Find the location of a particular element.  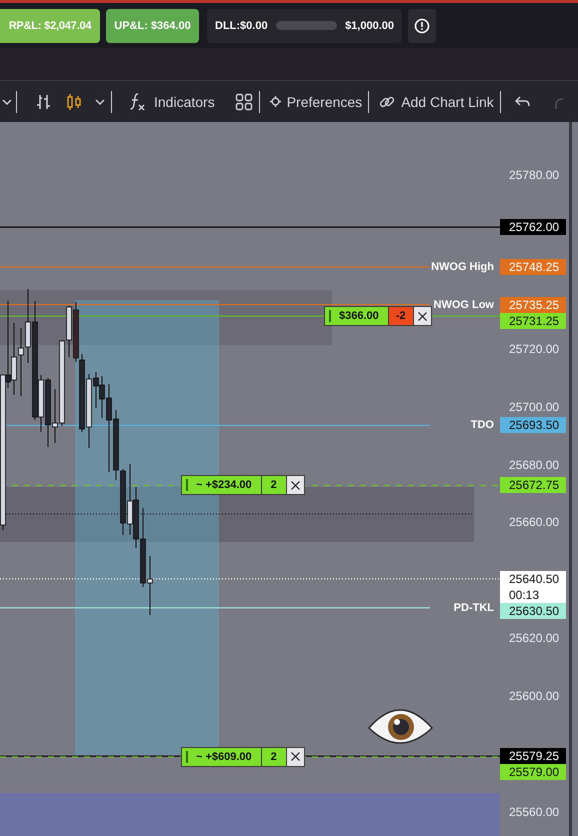

eye-icon is located at coordinates (400, 726).